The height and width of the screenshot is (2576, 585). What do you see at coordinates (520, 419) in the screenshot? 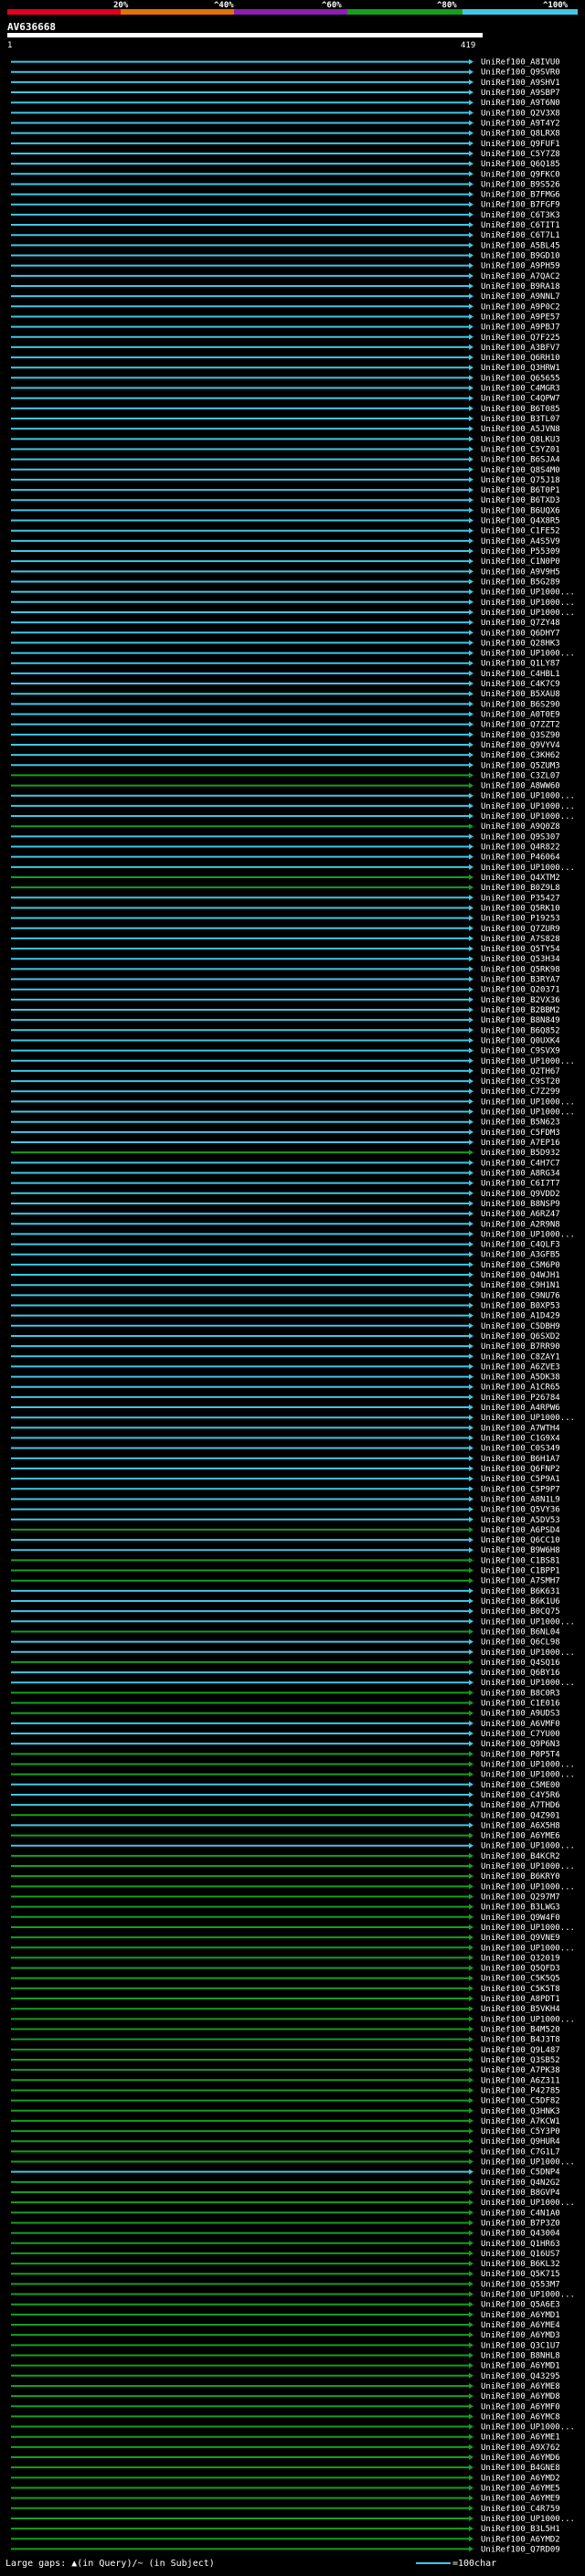
I see `hit-label: UniRef100_B3TL07` at bounding box center [520, 419].